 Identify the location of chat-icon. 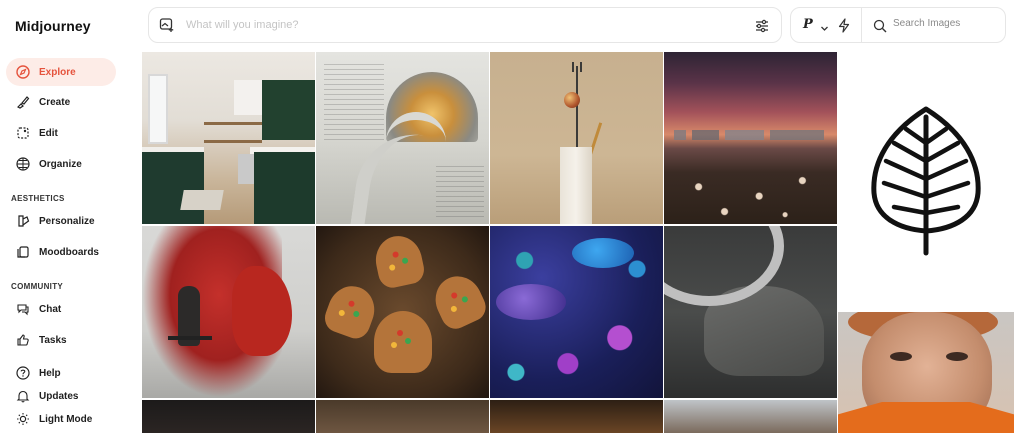
(23, 309).